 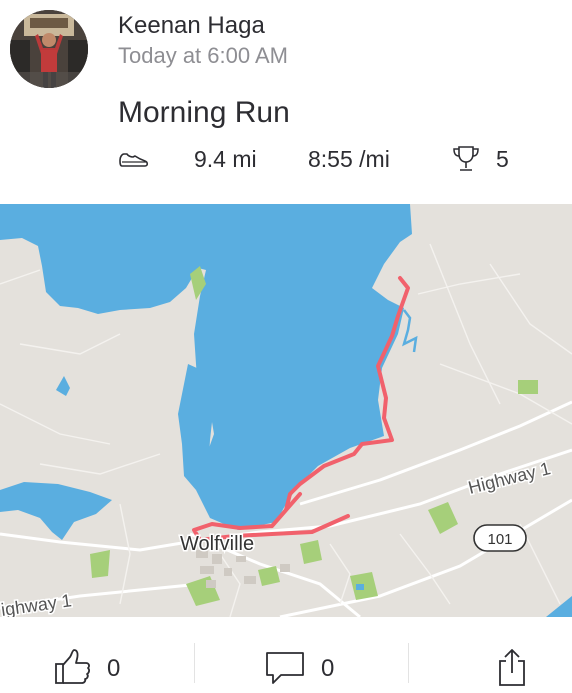 I want to click on pace-value: 8:55 /mi, so click(x=349, y=159).